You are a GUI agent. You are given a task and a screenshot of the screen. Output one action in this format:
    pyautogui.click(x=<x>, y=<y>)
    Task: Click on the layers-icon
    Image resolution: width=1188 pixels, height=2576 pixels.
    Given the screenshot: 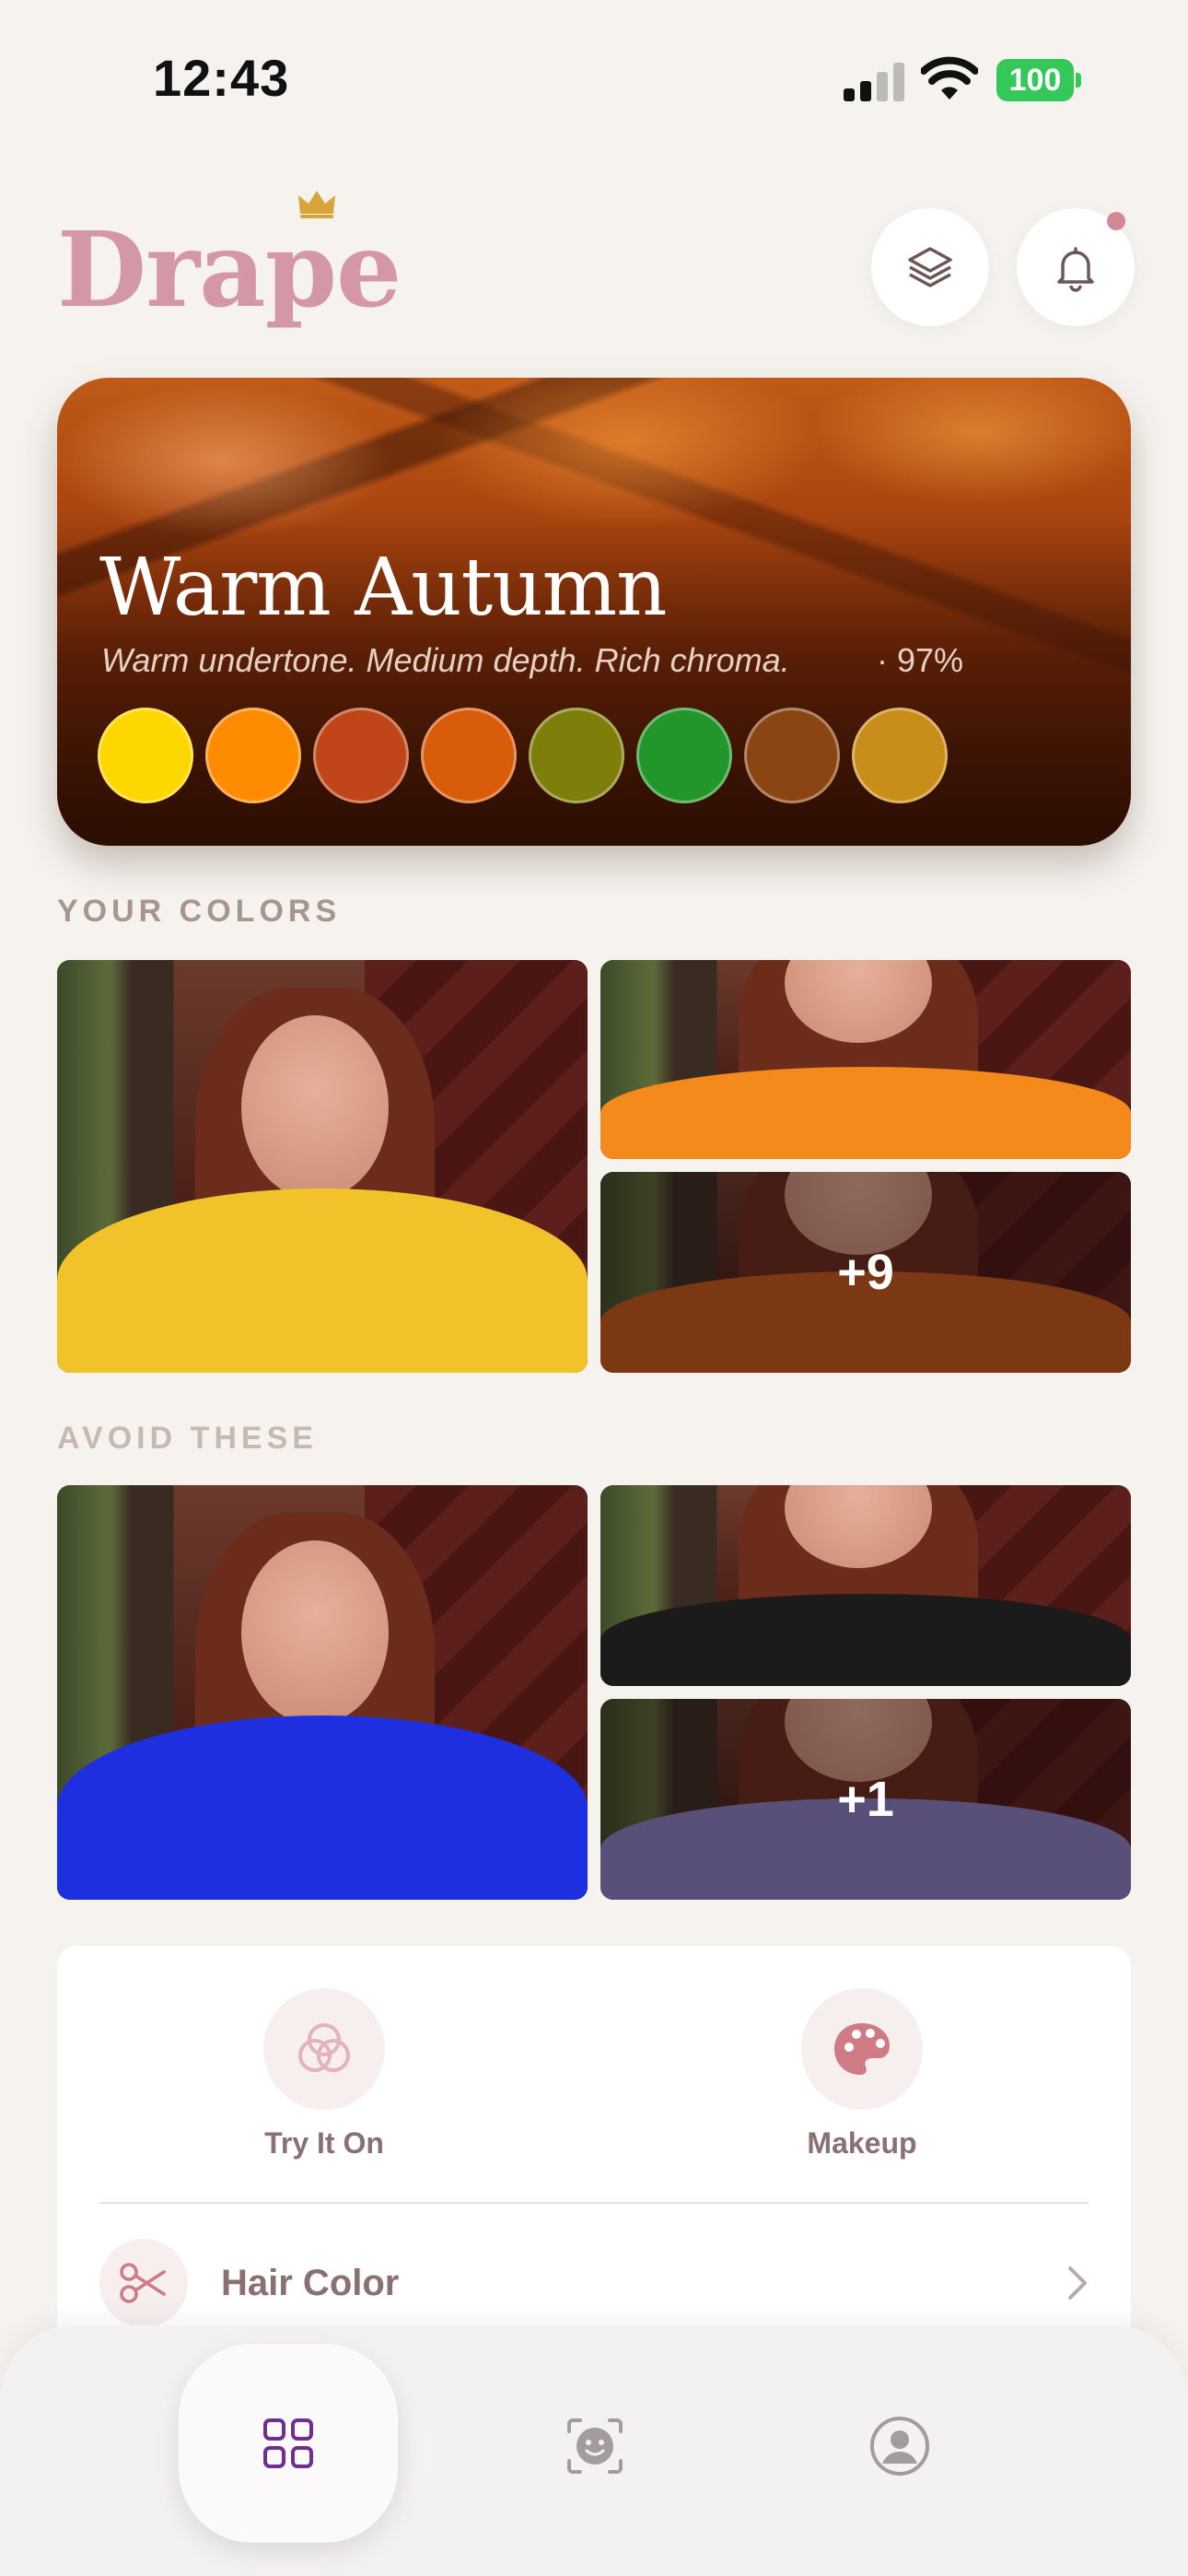 What is the action you would take?
    pyautogui.click(x=930, y=267)
    